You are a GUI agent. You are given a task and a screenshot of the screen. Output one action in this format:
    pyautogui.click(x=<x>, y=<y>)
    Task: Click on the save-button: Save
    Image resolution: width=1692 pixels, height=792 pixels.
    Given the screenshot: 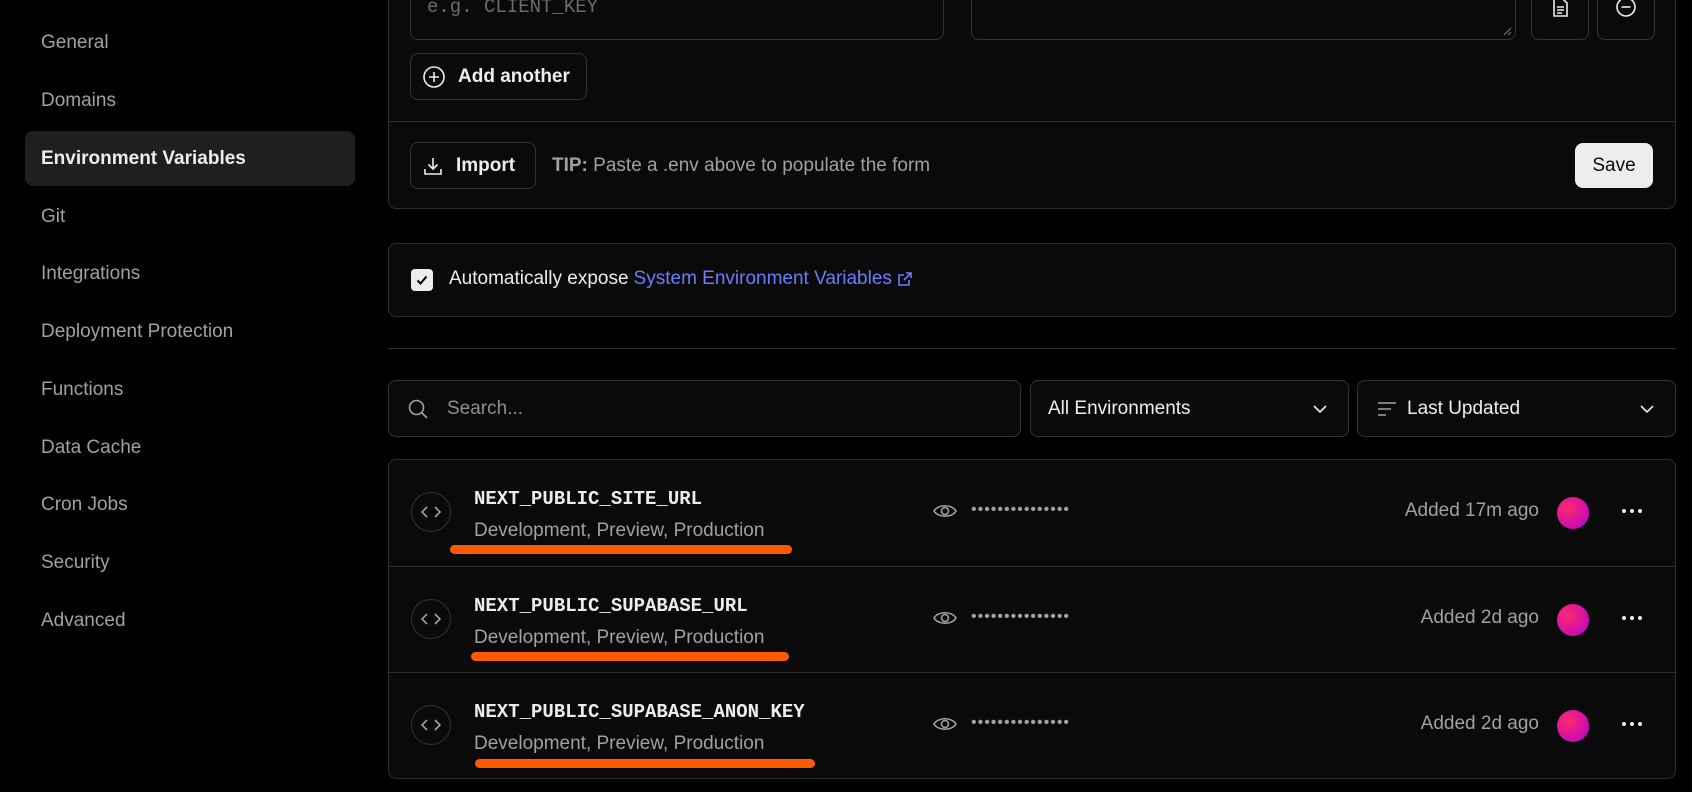 What is the action you would take?
    pyautogui.click(x=1614, y=165)
    